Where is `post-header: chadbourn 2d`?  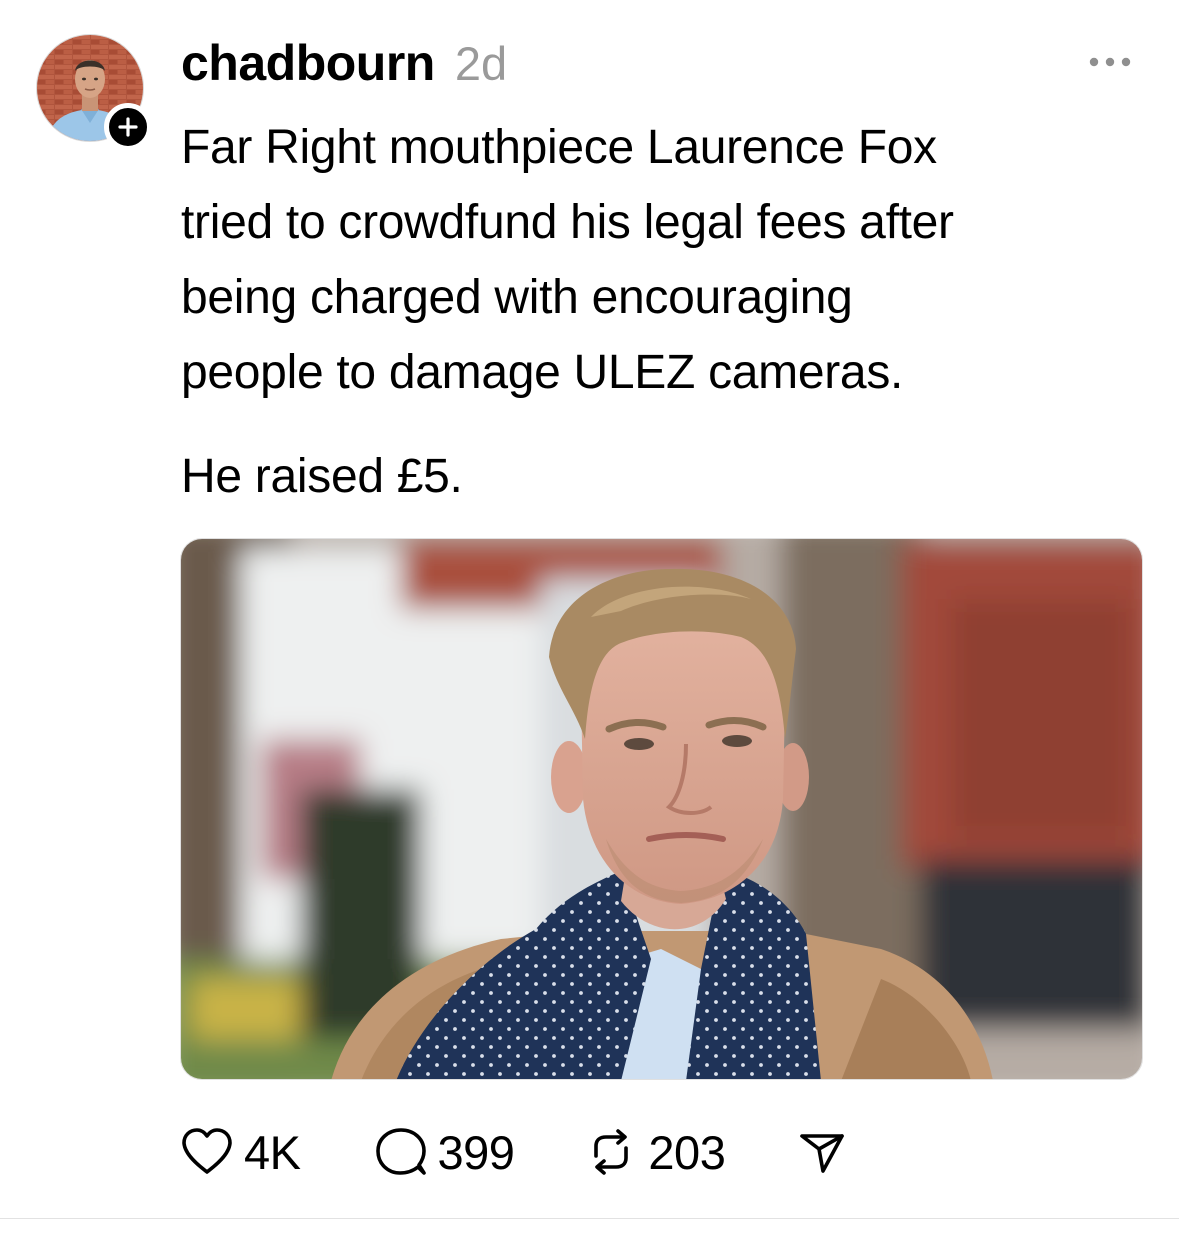 post-header: chadbourn 2d is located at coordinates (344, 64).